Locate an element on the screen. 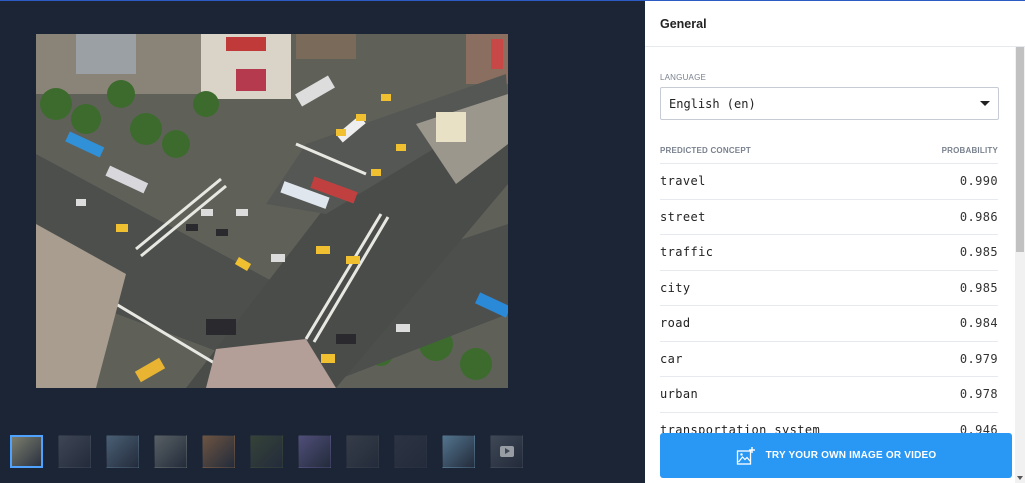 The image size is (1025, 483). play-triangle-icon is located at coordinates (507, 451).